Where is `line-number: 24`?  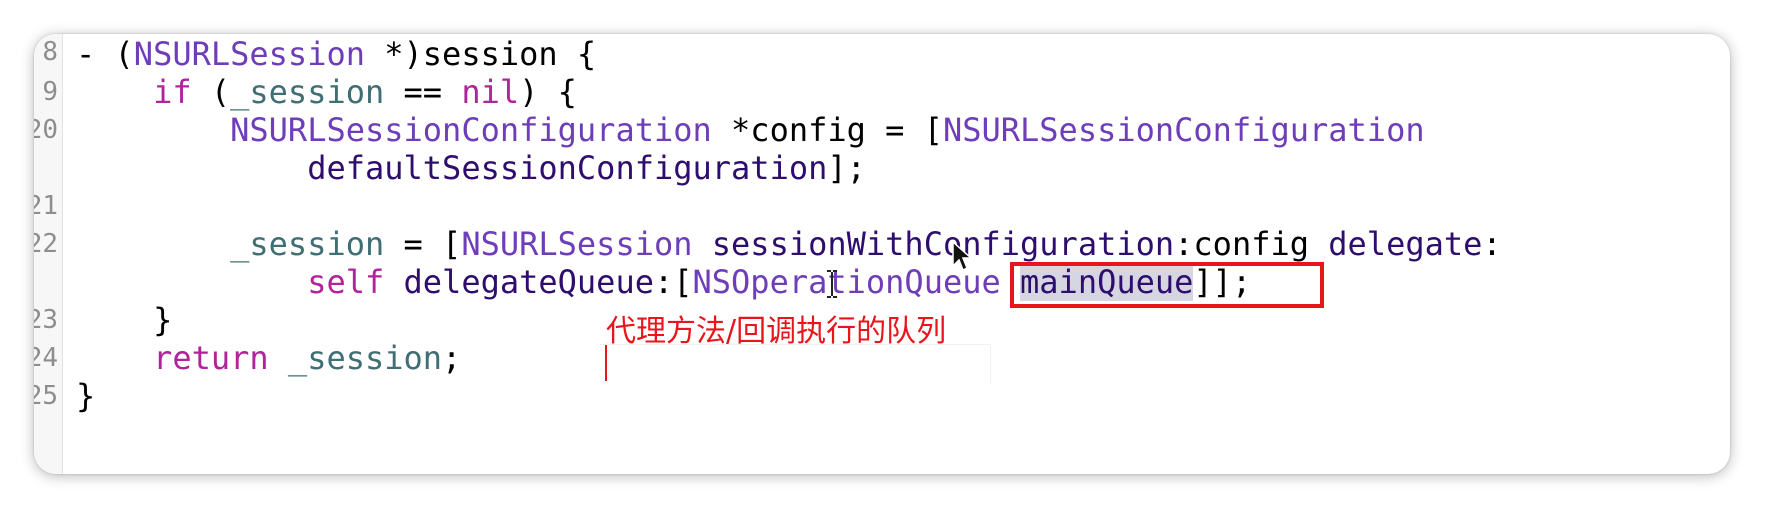 line-number: 24 is located at coordinates (46, 358).